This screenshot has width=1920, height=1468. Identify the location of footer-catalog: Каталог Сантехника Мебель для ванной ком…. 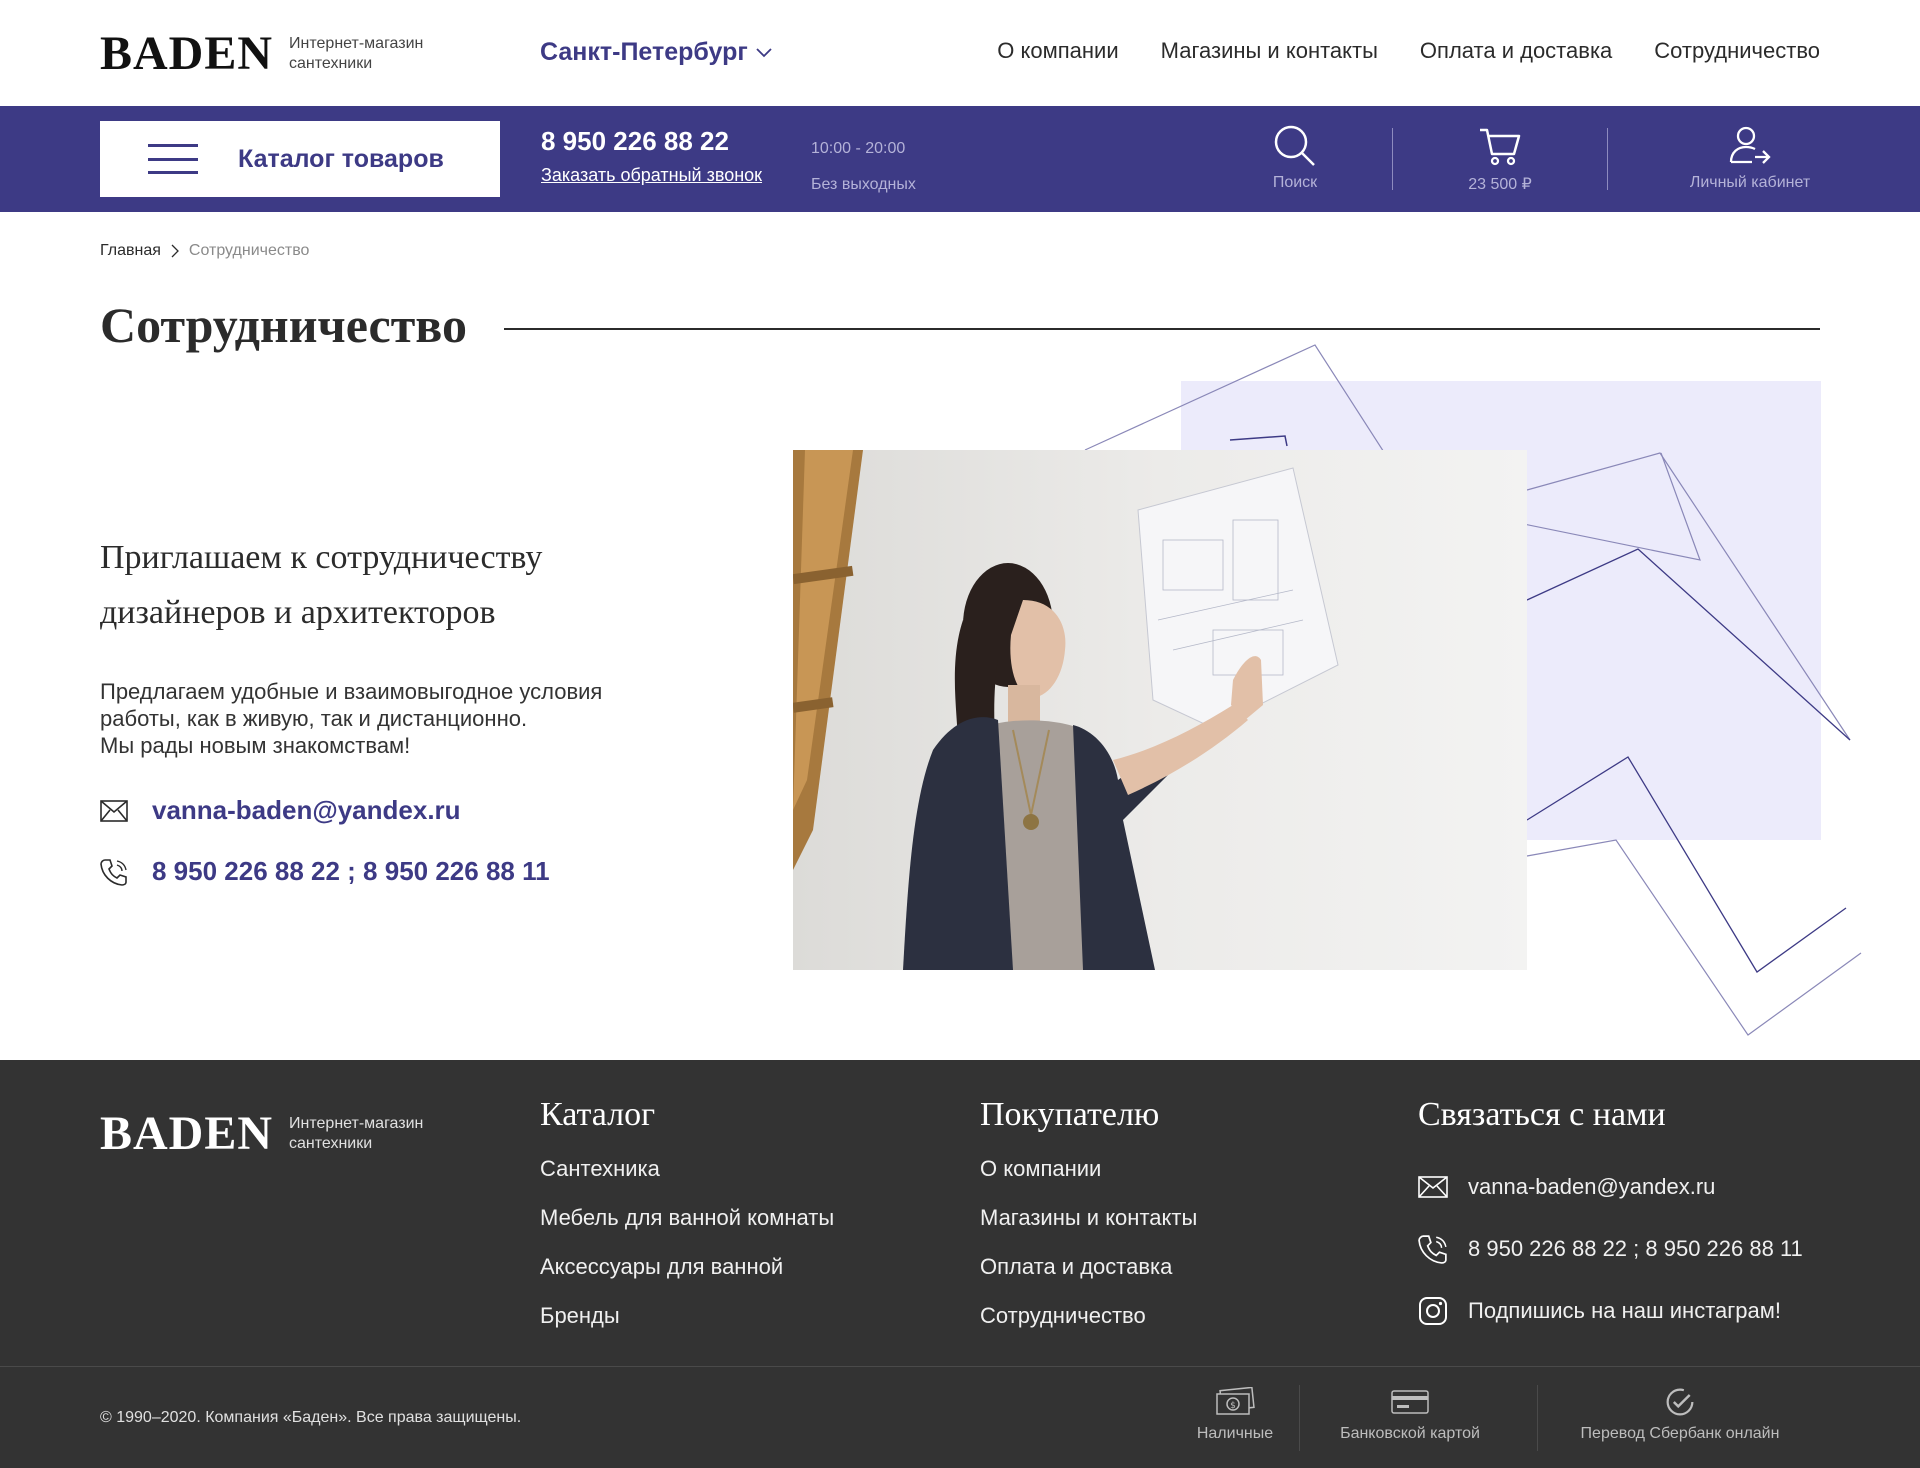
(687, 1224).